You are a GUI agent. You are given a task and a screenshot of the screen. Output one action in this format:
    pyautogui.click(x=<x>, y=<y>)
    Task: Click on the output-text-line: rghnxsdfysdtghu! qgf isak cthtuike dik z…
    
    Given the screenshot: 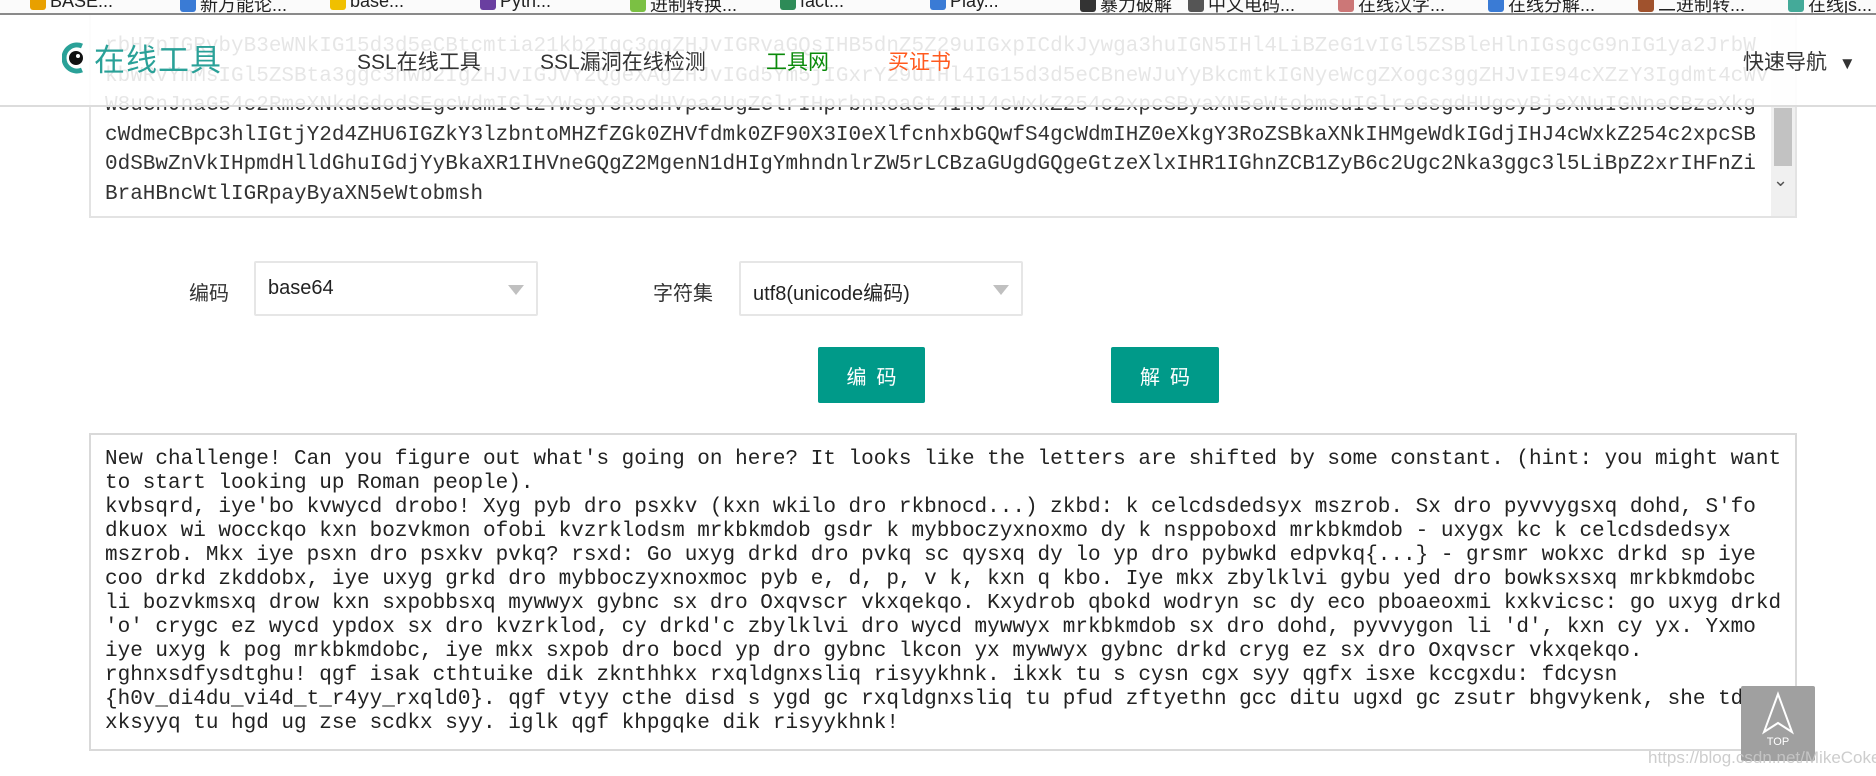 What is the action you would take?
    pyautogui.click(x=861, y=675)
    